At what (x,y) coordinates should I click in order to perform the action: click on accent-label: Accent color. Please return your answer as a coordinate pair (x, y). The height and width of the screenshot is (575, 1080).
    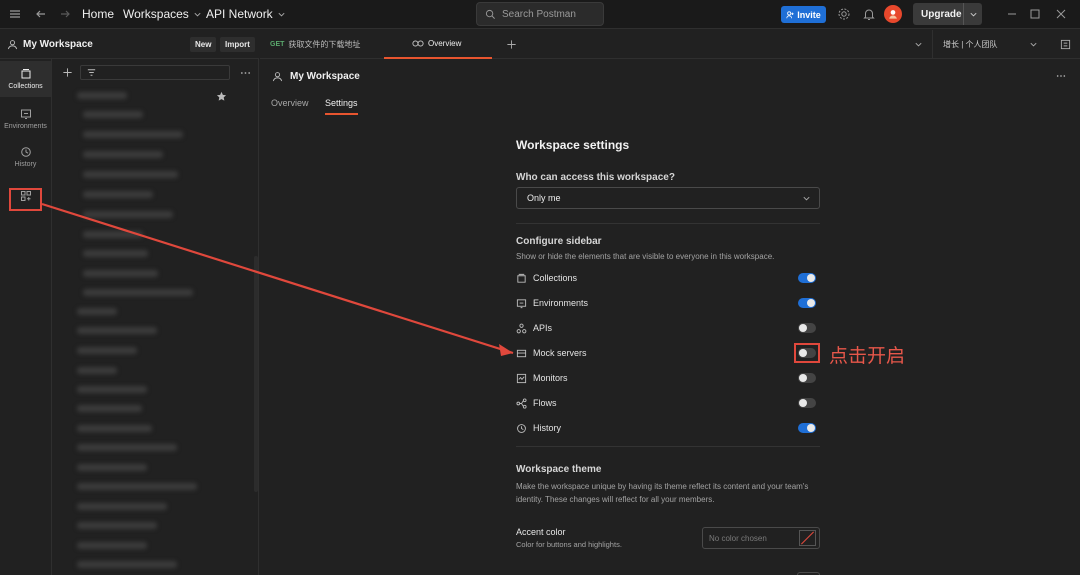
    Looking at the image, I should click on (541, 532).